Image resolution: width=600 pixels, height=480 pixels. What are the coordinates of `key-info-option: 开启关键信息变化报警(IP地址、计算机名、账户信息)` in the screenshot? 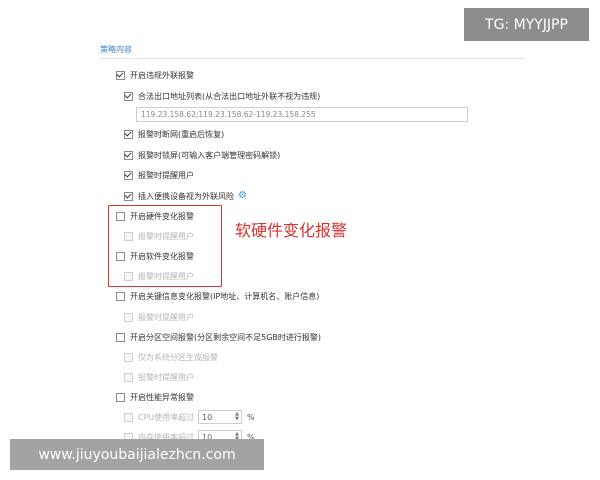 It's located at (217, 296).